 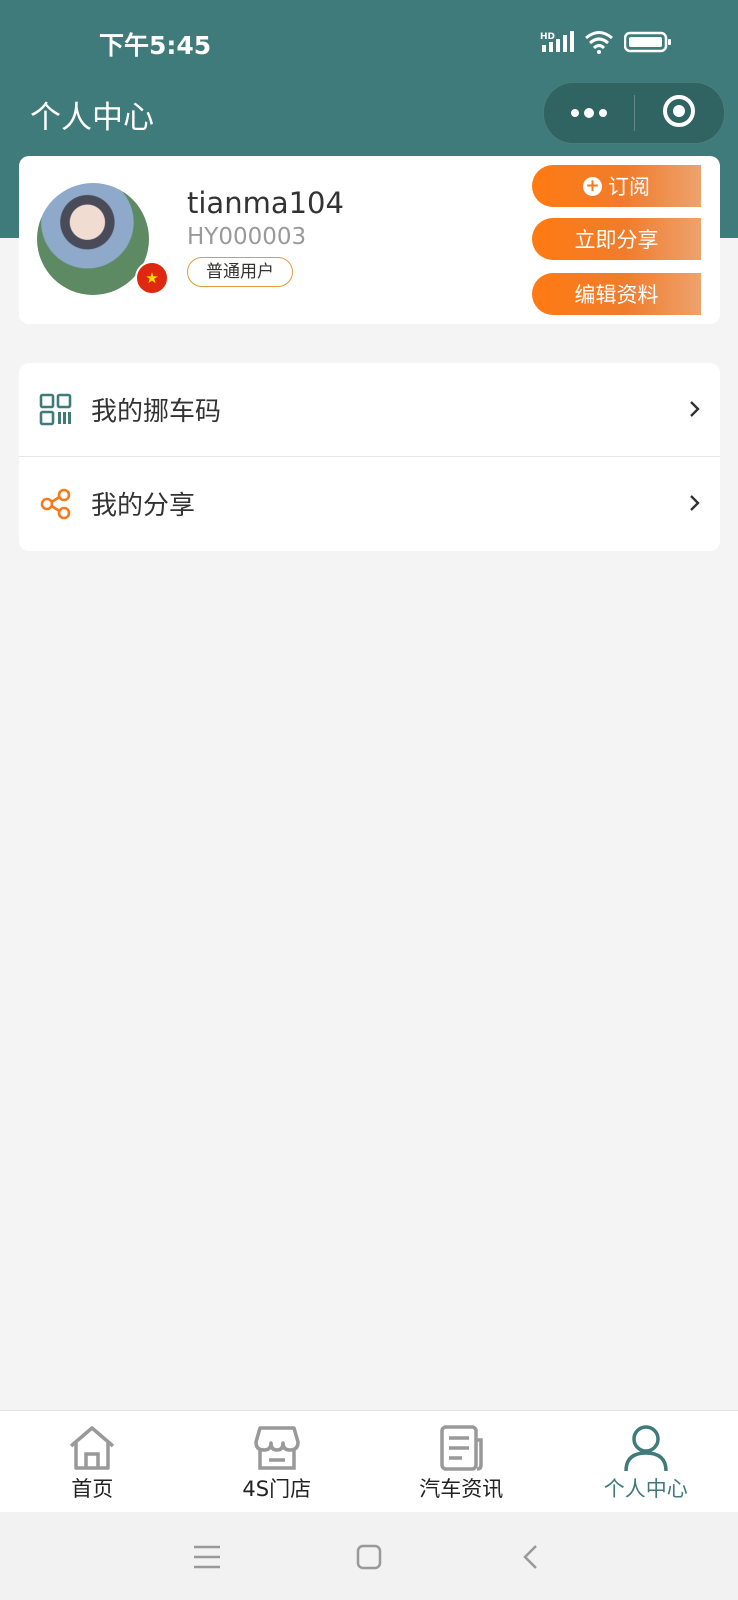 I want to click on wifi-icon, so click(x=599, y=44).